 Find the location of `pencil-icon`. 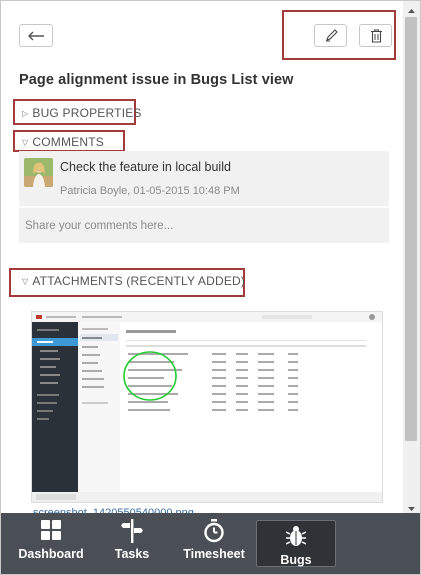

pencil-icon is located at coordinates (332, 35).